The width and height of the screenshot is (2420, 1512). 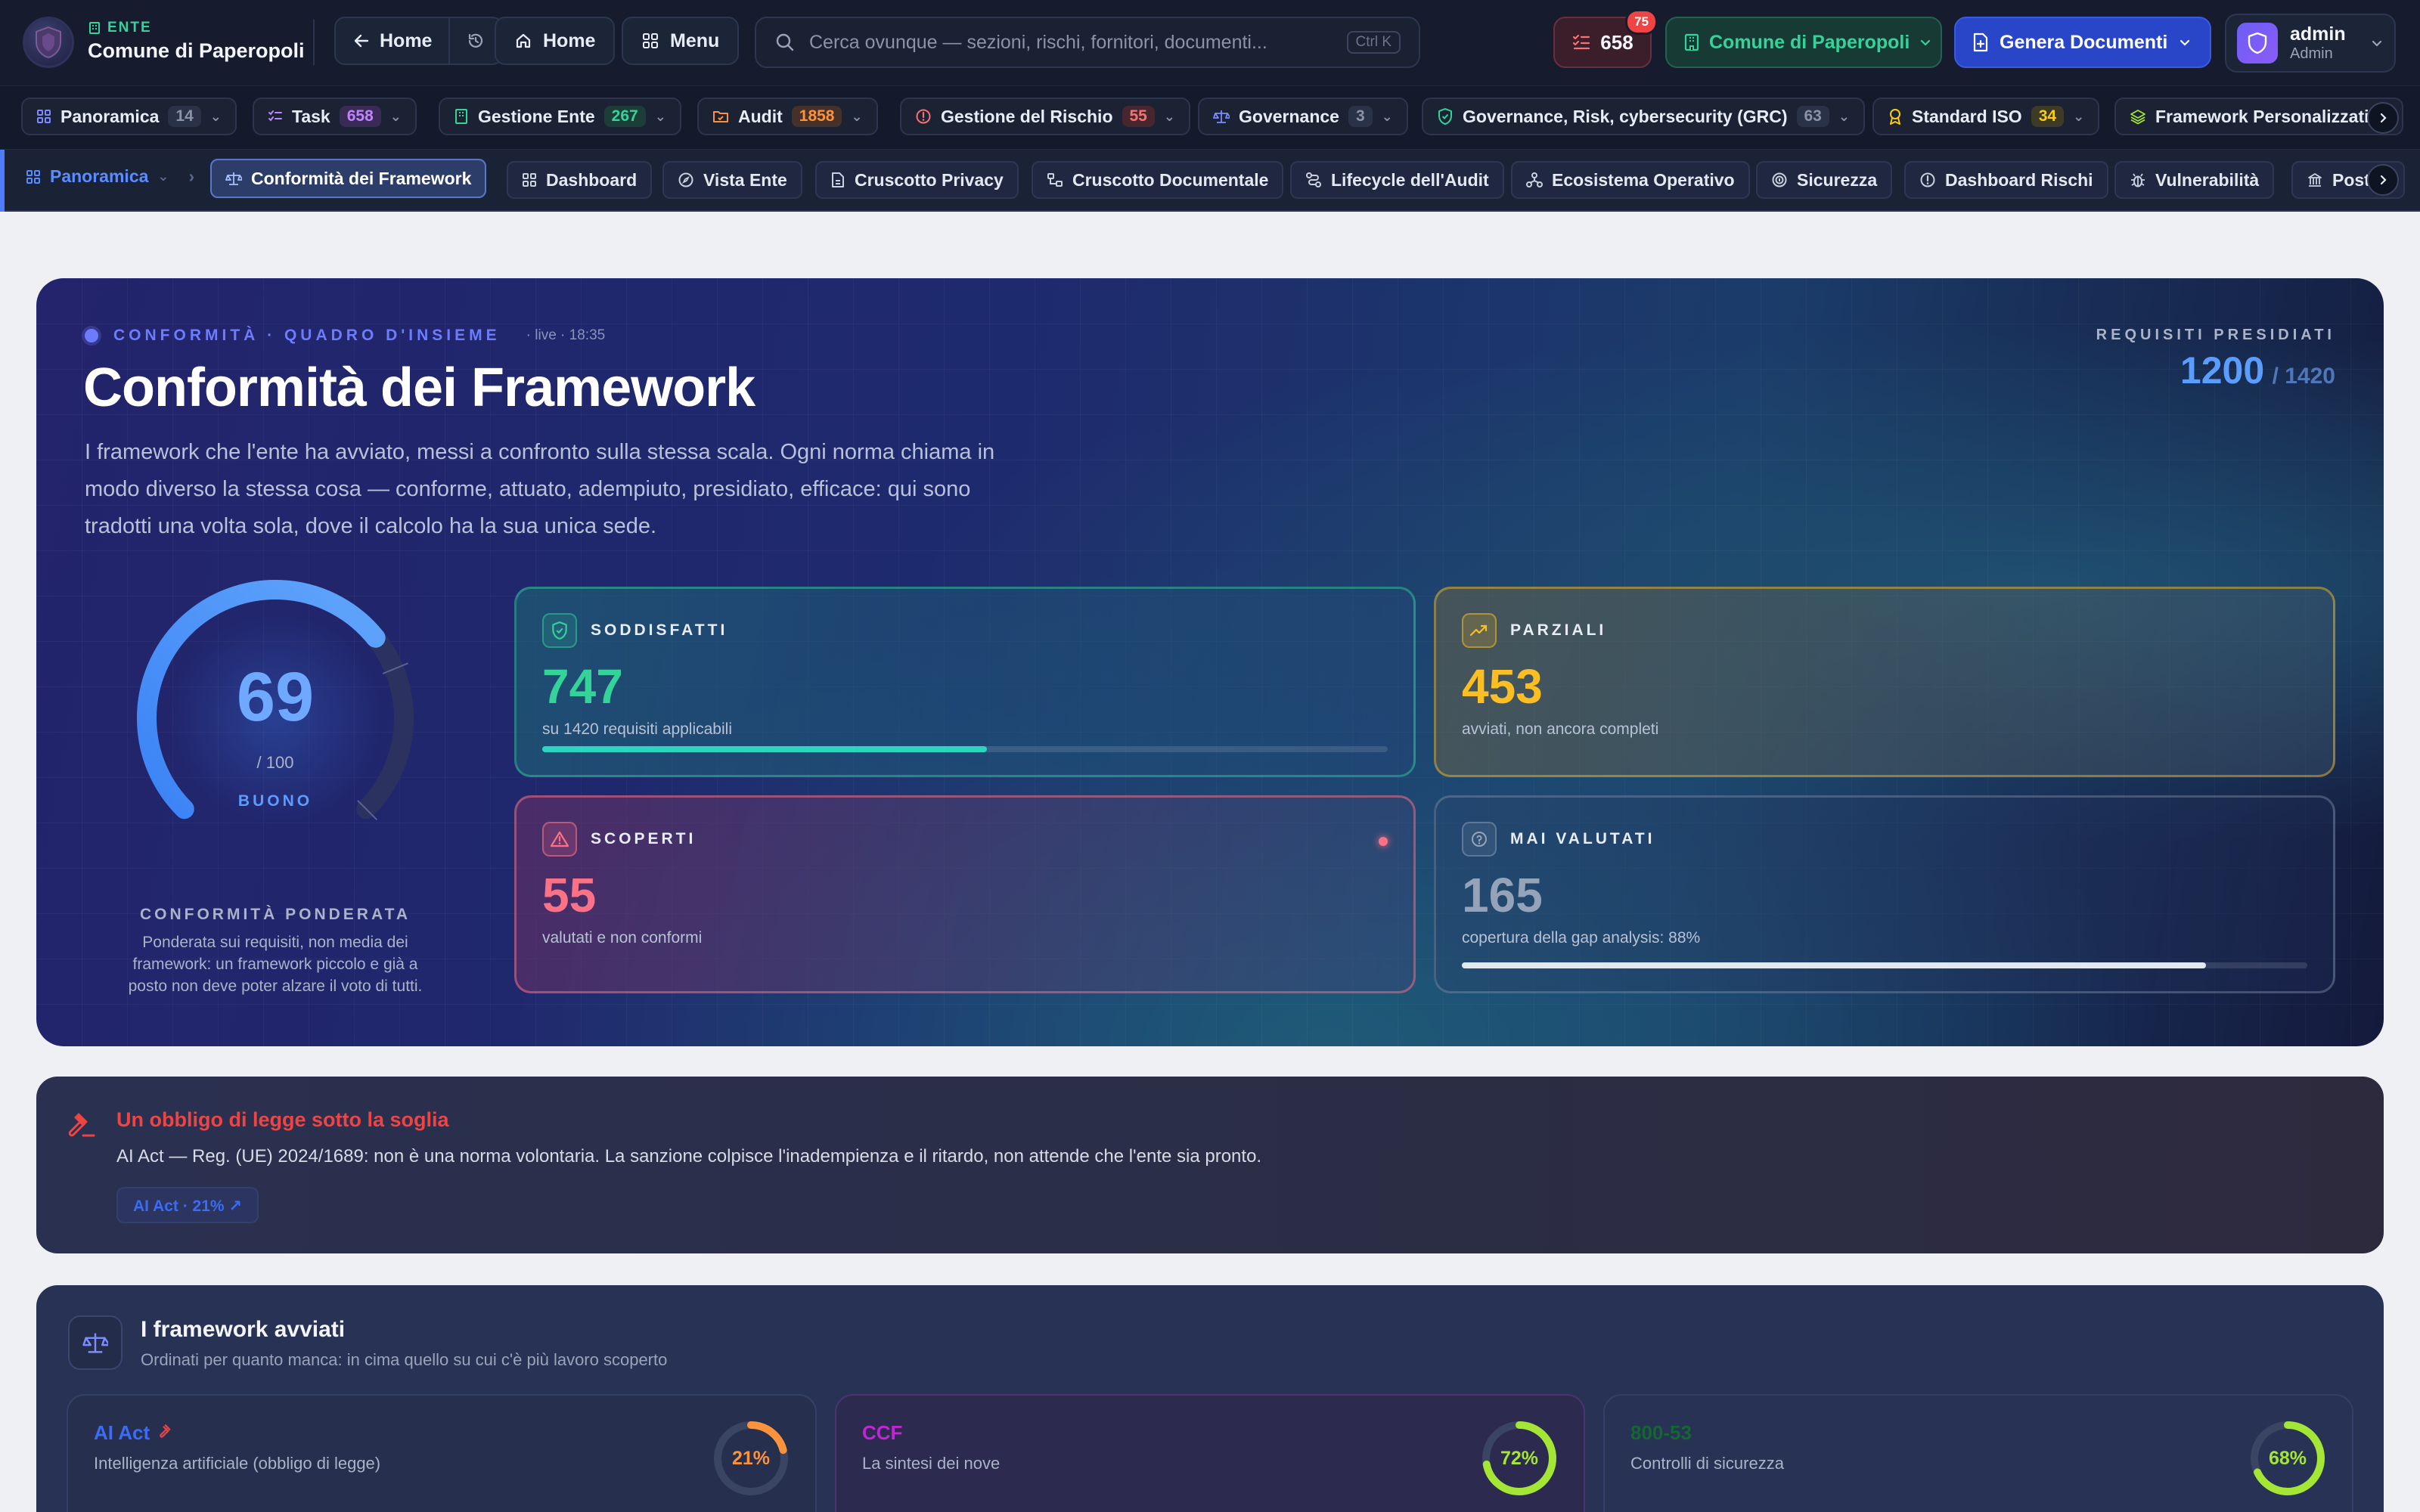 I want to click on kpi-card-uncovered: SCOPERTI 55 valutati e non conformi, so click(x=965, y=894).